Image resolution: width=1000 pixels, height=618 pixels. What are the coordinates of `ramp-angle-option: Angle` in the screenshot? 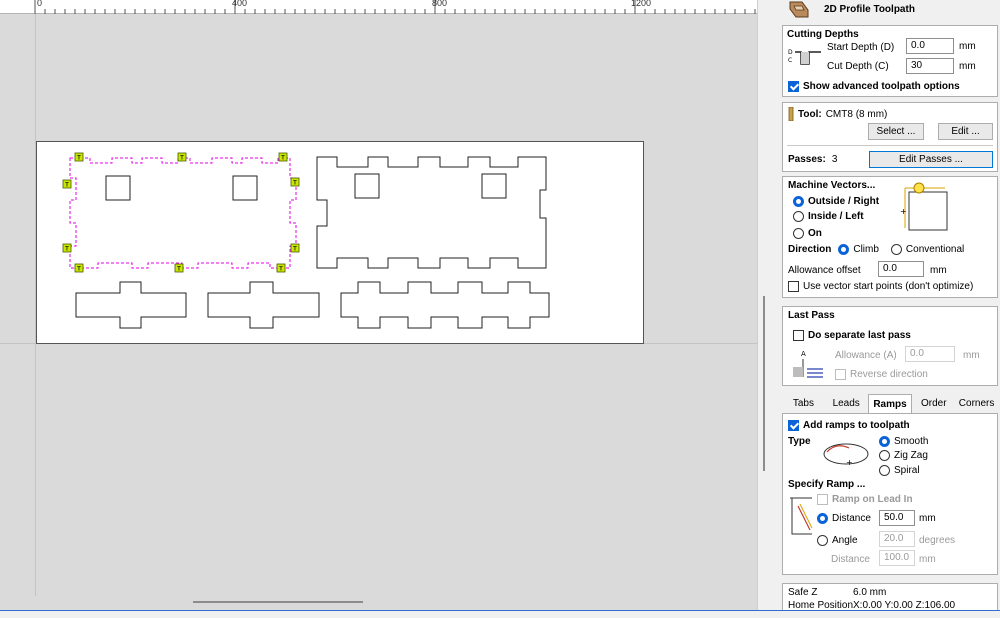 It's located at (837, 540).